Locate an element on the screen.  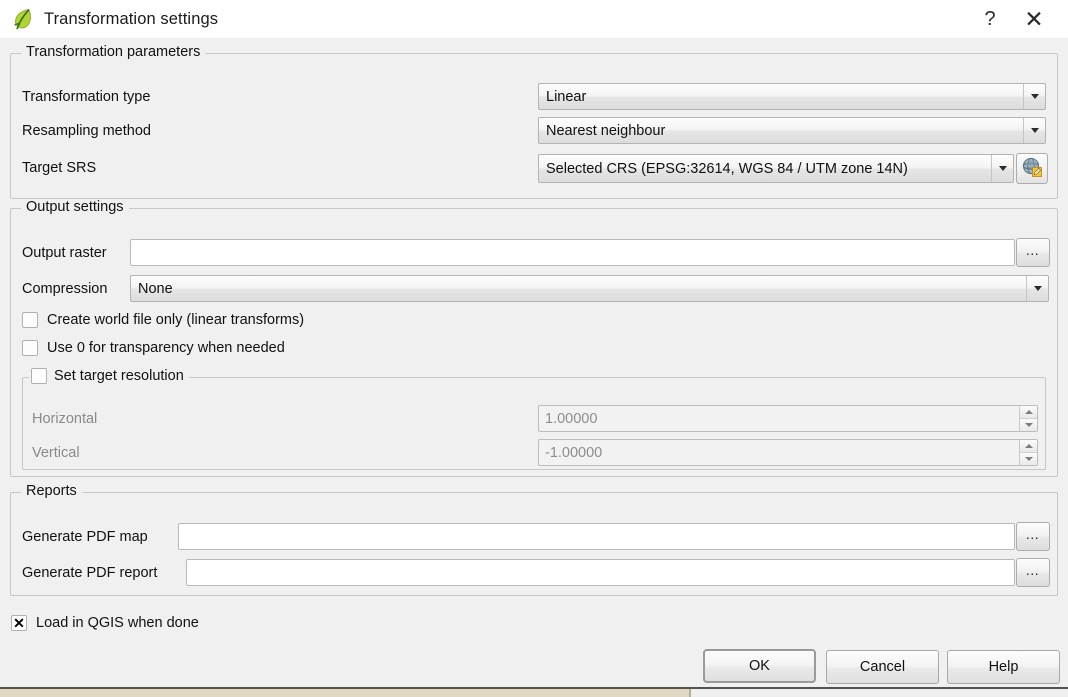
qgis-leaf-icon is located at coordinates (23, 19).